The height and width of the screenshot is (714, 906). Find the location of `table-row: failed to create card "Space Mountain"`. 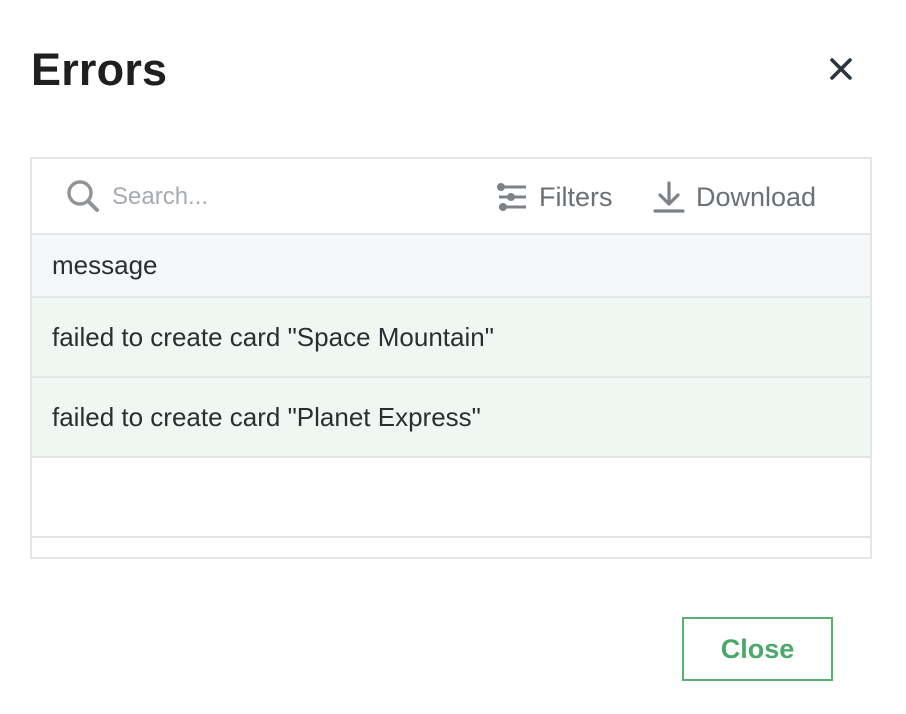

table-row: failed to create card "Space Mountain" is located at coordinates (451, 338).